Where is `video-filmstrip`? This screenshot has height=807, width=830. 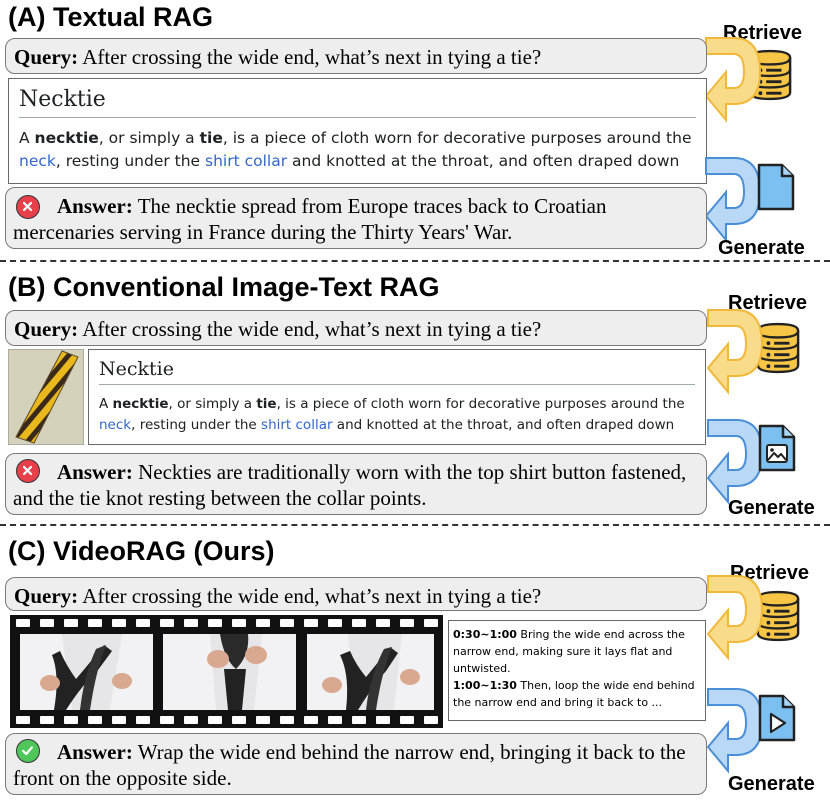
video-filmstrip is located at coordinates (226, 671).